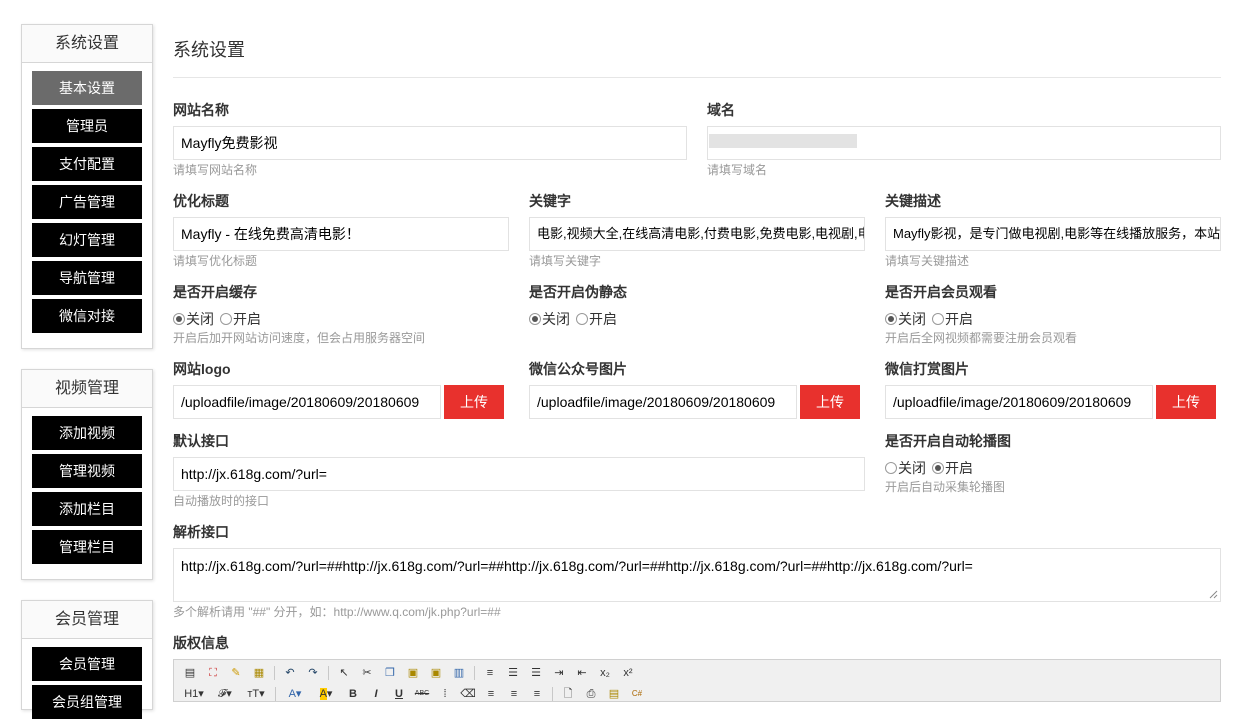  What do you see at coordinates (927, 369) in the screenshot?
I see `reward-image-label: 微信打赏图片` at bounding box center [927, 369].